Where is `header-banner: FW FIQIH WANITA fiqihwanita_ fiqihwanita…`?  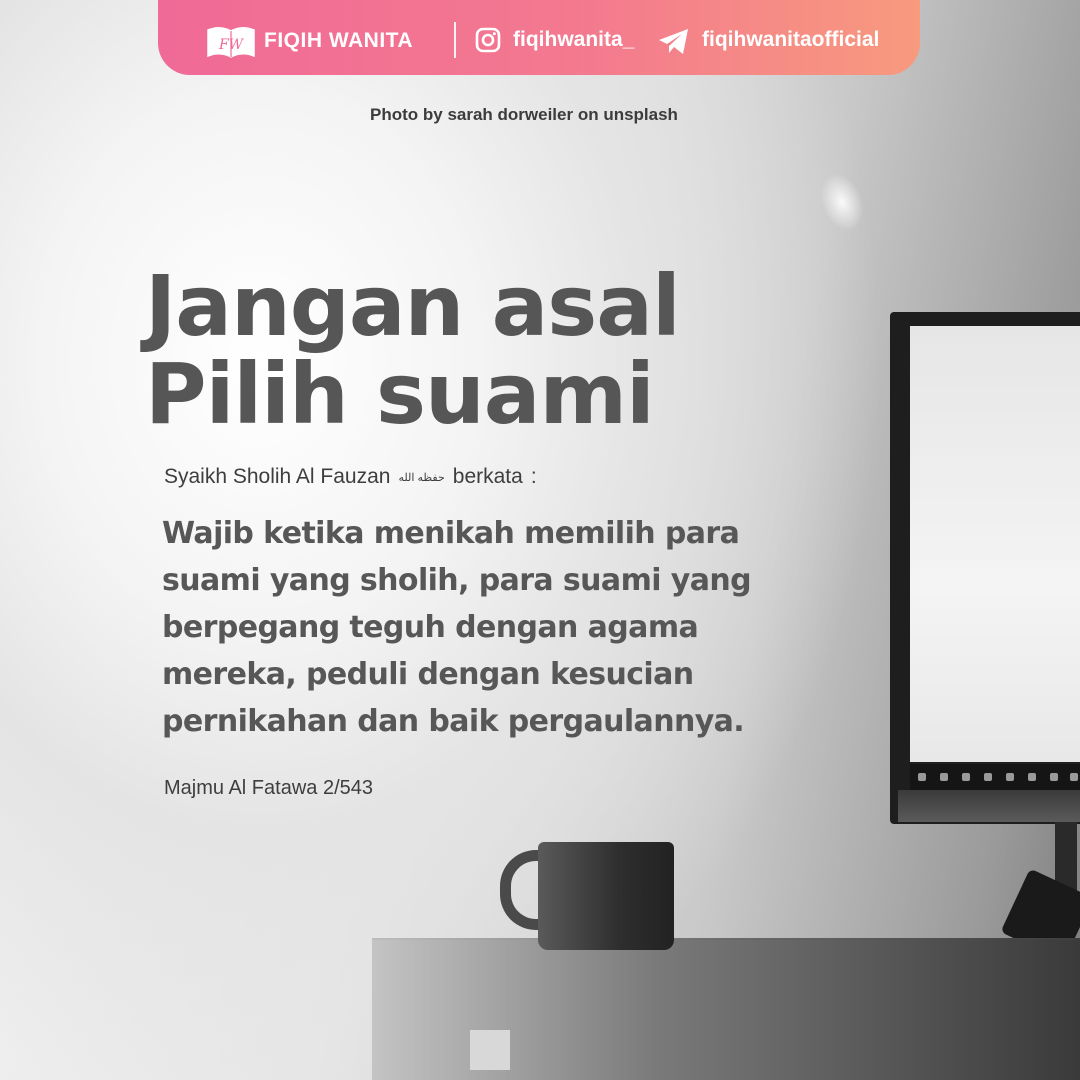 header-banner: FW FIQIH WANITA fiqihwanita_ fiqihwanita… is located at coordinates (539, 37).